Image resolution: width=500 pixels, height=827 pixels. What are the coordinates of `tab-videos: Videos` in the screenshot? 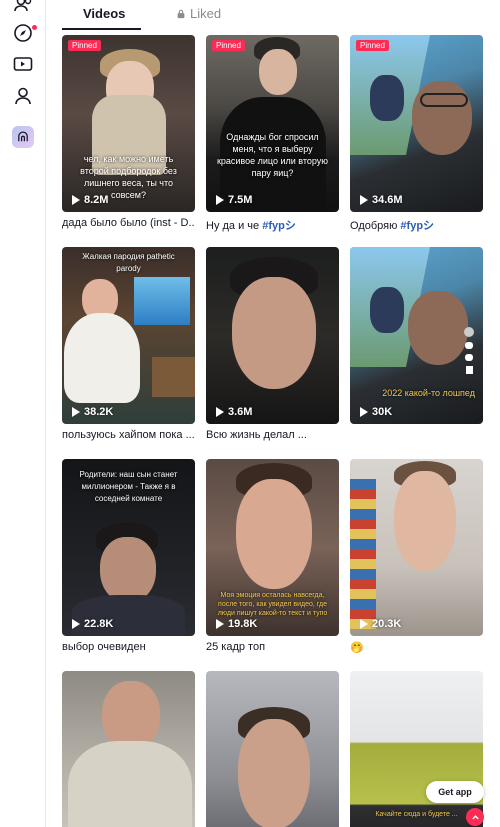 It's located at (104, 13).